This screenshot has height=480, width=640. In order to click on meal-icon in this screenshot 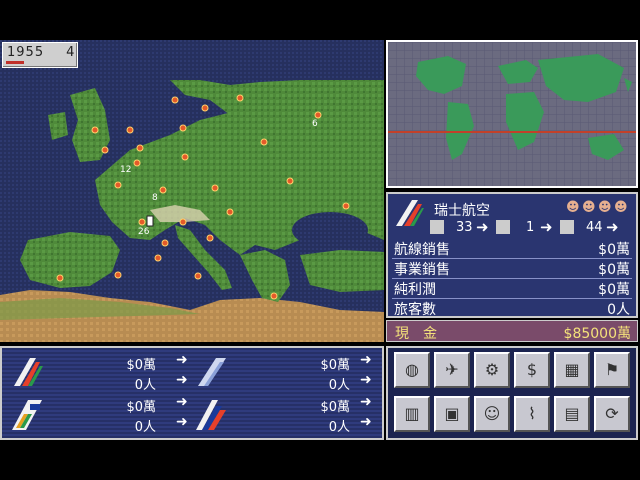, I will do `click(567, 227)`.